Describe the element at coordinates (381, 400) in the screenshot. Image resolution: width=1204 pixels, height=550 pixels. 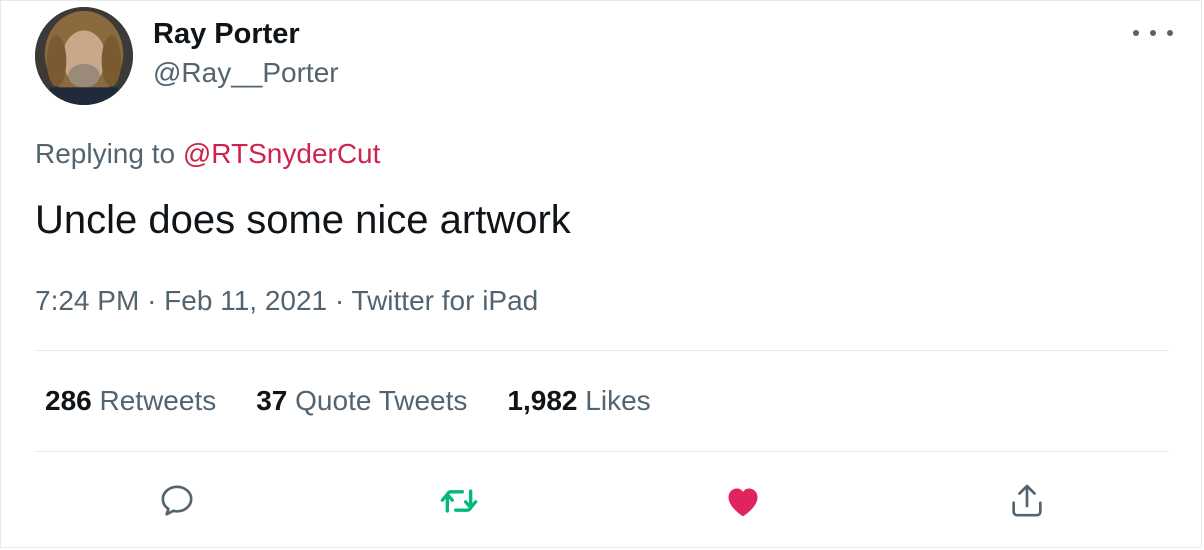
I see `stat-label: Quote Tweets` at that location.